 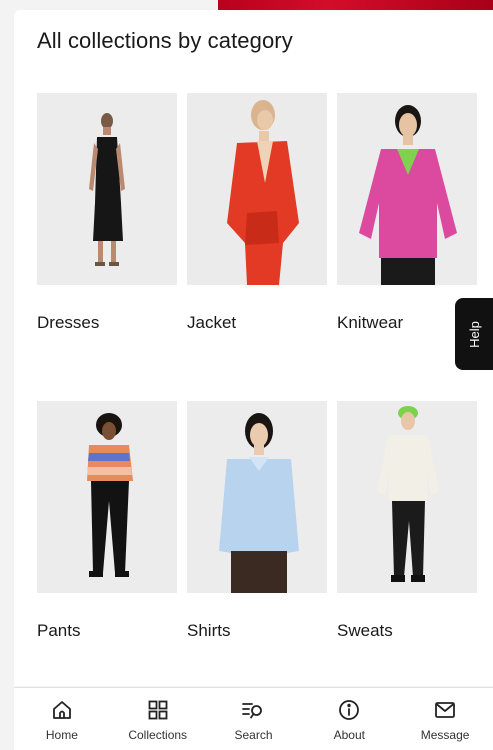 What do you see at coordinates (407, 189) in the screenshot?
I see `category-image-knitwear` at bounding box center [407, 189].